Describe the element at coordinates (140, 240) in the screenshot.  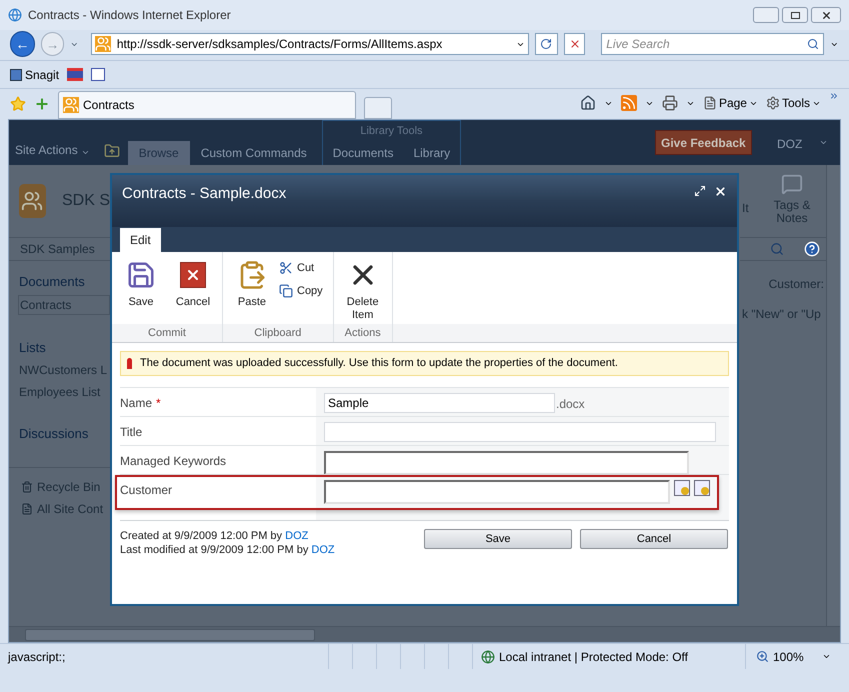
I see `ribbon-tab: Edit` at that location.